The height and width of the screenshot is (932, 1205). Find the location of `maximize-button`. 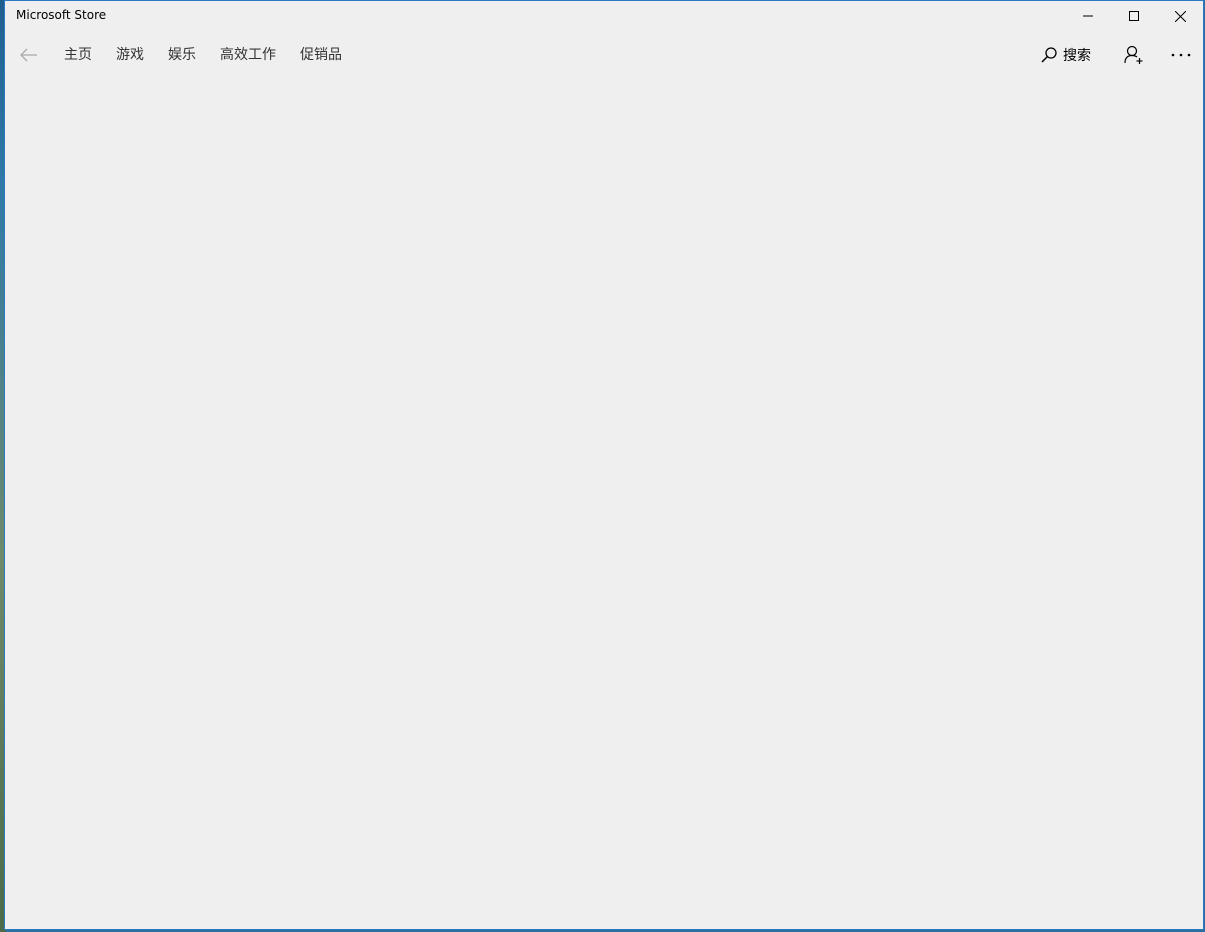

maximize-button is located at coordinates (1134, 16).